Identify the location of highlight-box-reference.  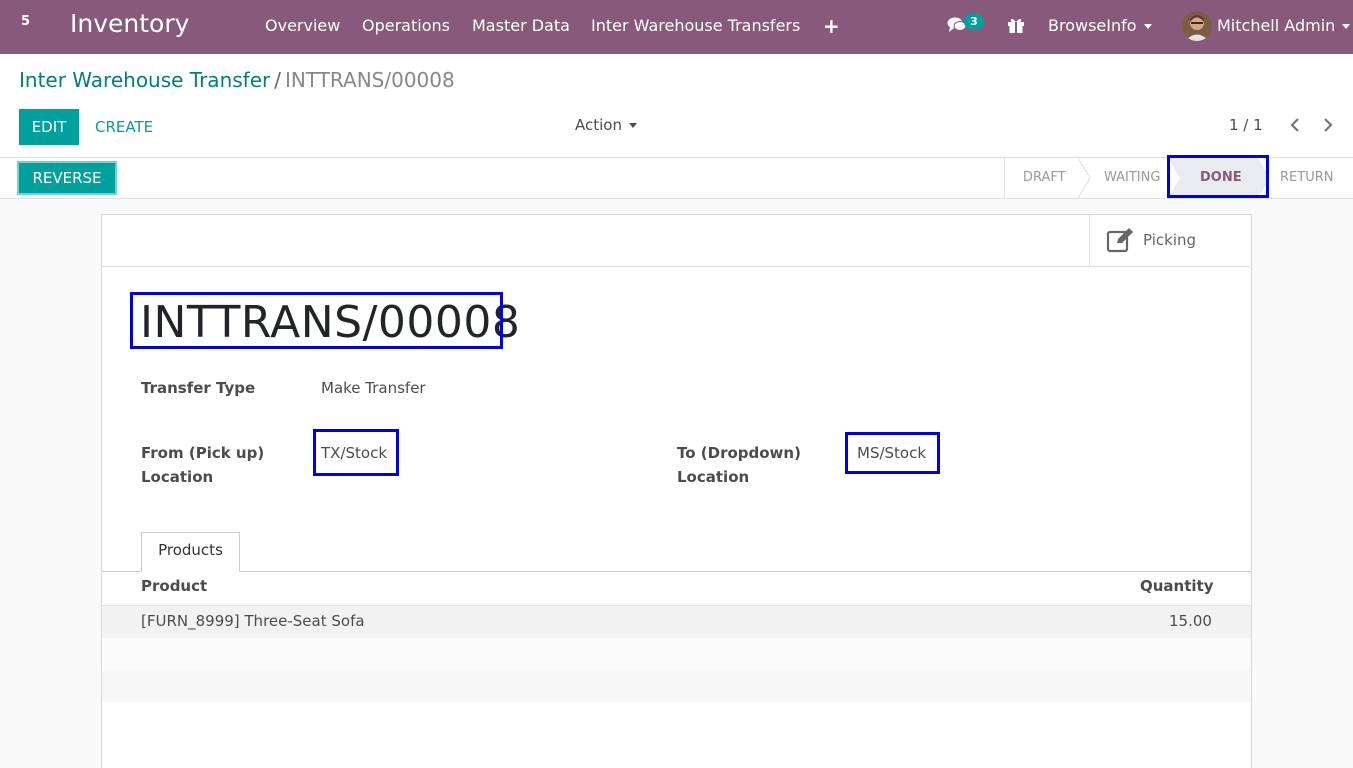
(316, 320).